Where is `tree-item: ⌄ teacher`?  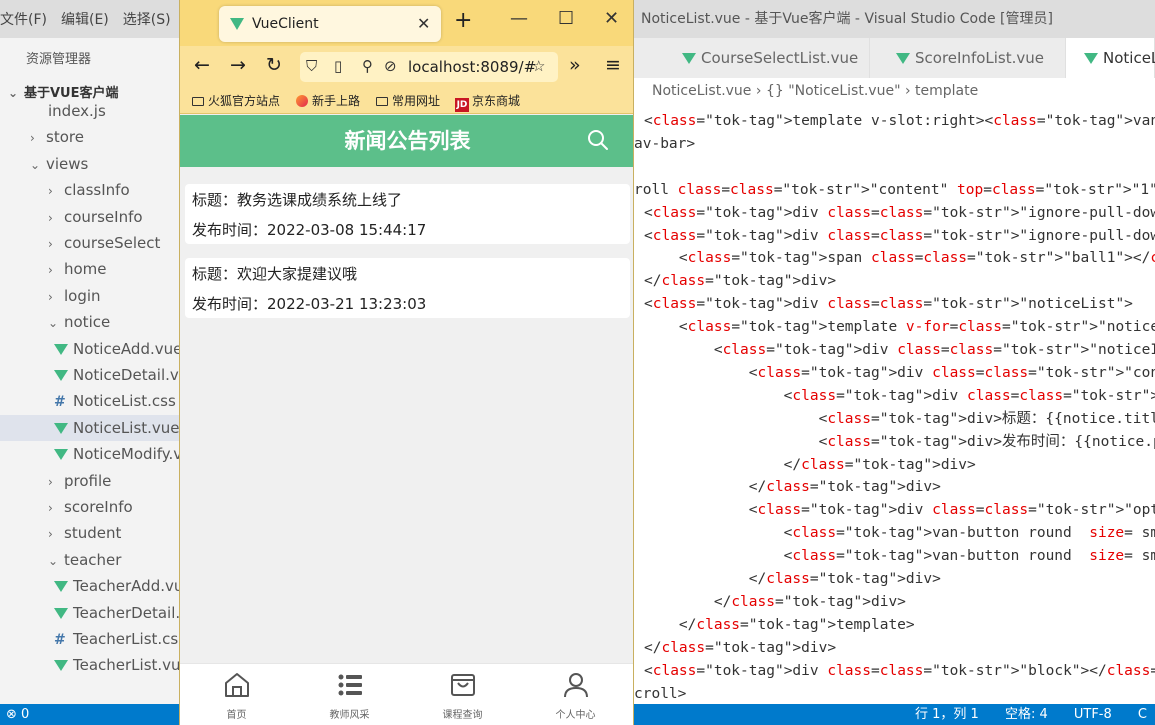 tree-item: ⌄ teacher is located at coordinates (84, 560).